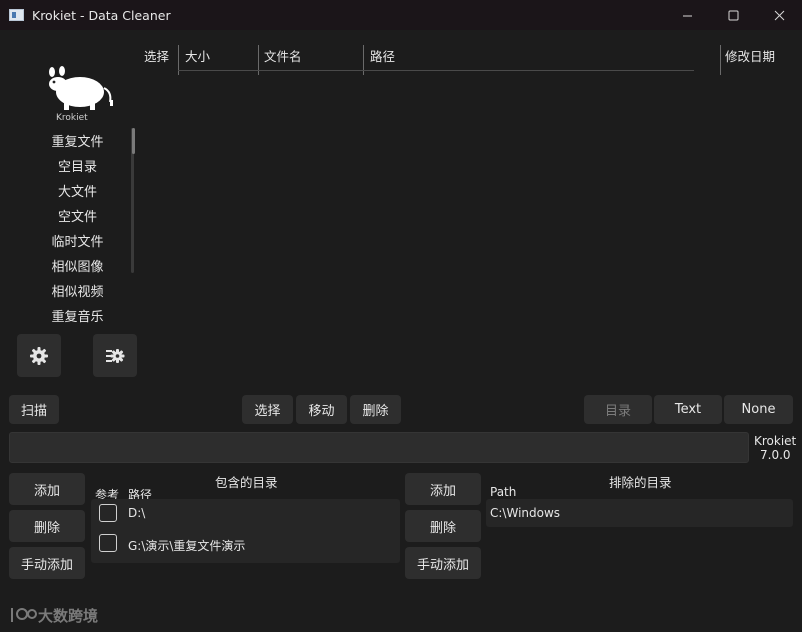  Describe the element at coordinates (758, 409) in the screenshot. I see `view-none-button: None` at that location.